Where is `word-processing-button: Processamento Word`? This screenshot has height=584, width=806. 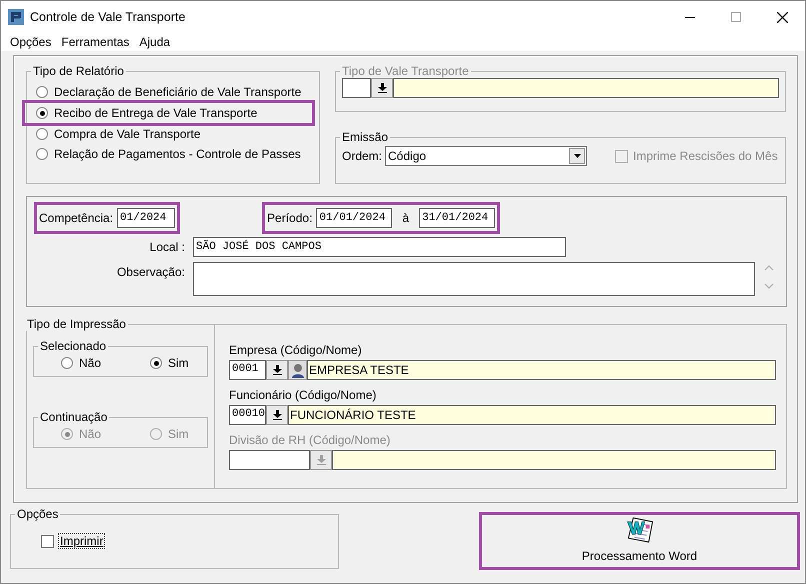 word-processing-button: Processamento Word is located at coordinates (639, 541).